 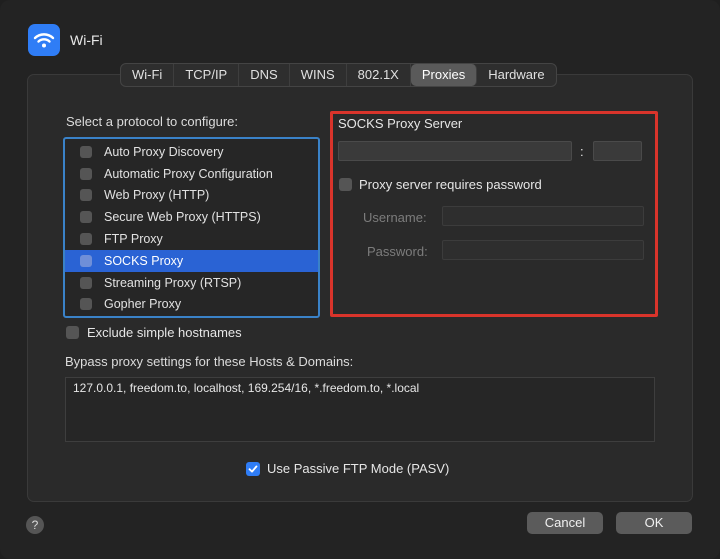 I want to click on password-input, so click(x=543, y=250).